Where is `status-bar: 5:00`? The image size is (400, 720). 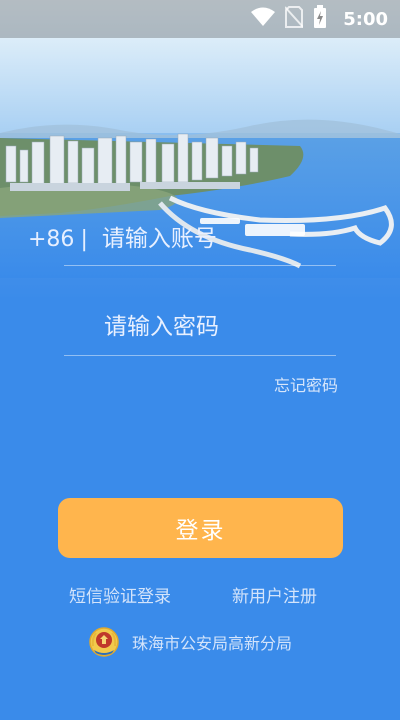
status-bar: 5:00 is located at coordinates (200, 19).